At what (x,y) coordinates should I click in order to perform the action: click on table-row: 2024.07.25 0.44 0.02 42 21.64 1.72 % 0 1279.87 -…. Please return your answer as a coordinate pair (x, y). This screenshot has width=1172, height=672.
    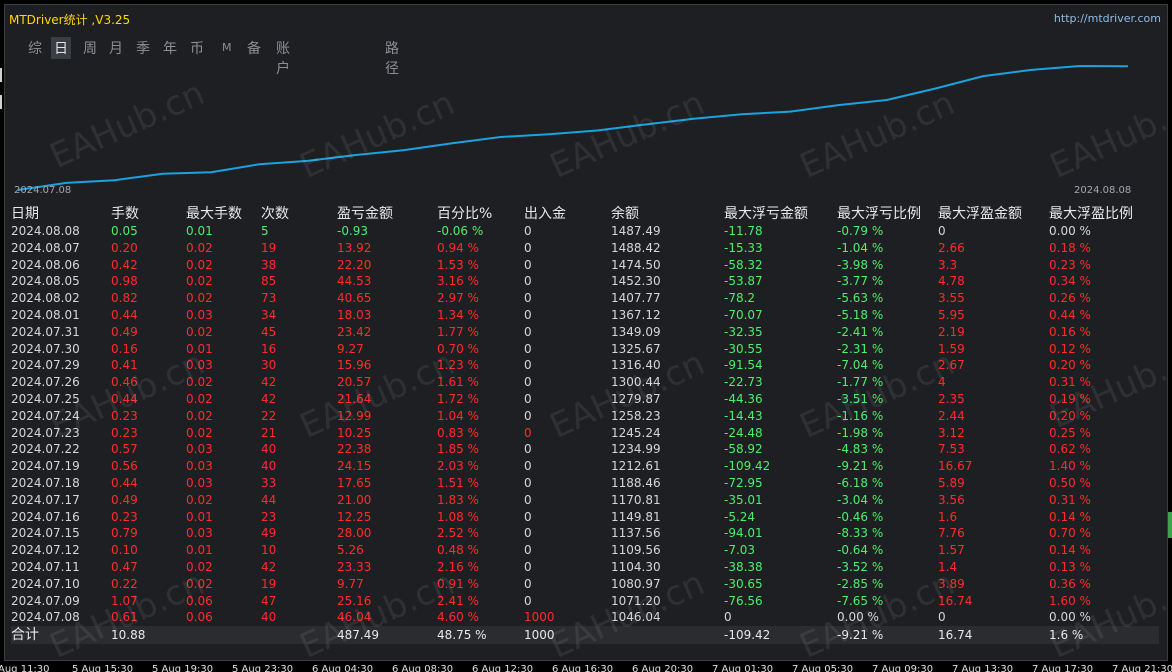
    Looking at the image, I should click on (585, 399).